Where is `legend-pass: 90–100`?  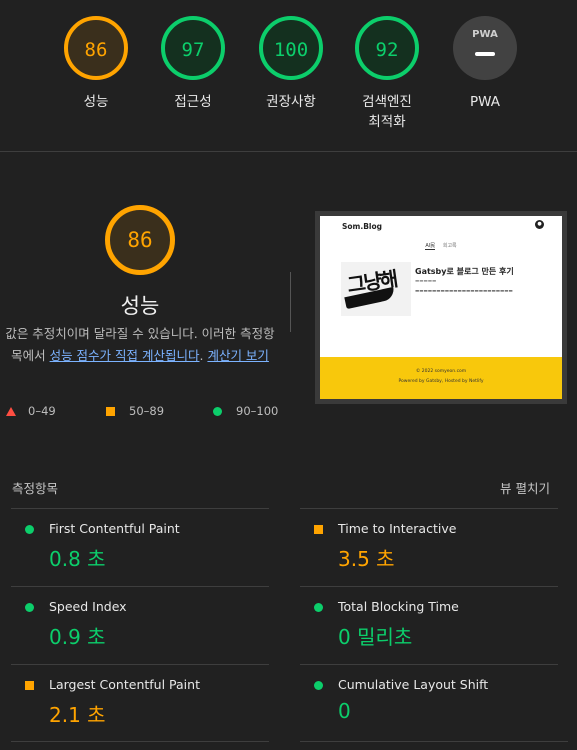
legend-pass: 90–100 is located at coordinates (245, 411).